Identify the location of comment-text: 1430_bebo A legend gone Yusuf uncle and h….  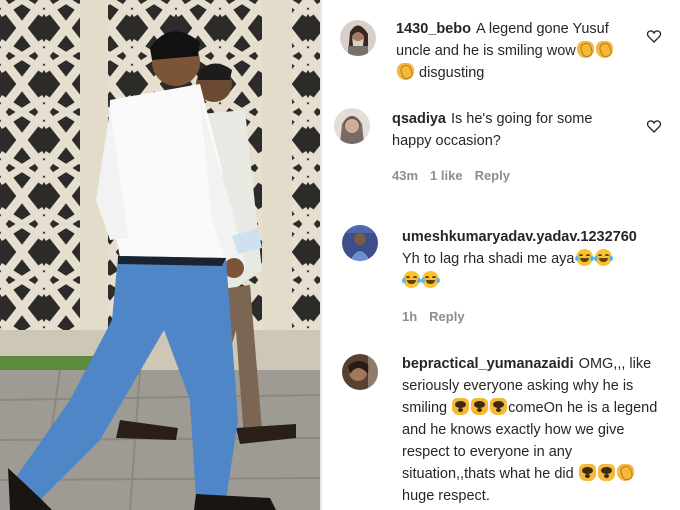
(521, 51).